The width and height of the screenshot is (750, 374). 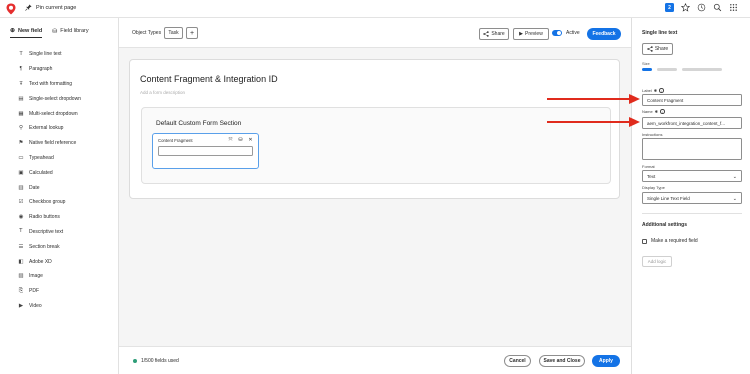 I want to click on display-type-select: Single Line Text Field ⌄, so click(x=692, y=198).